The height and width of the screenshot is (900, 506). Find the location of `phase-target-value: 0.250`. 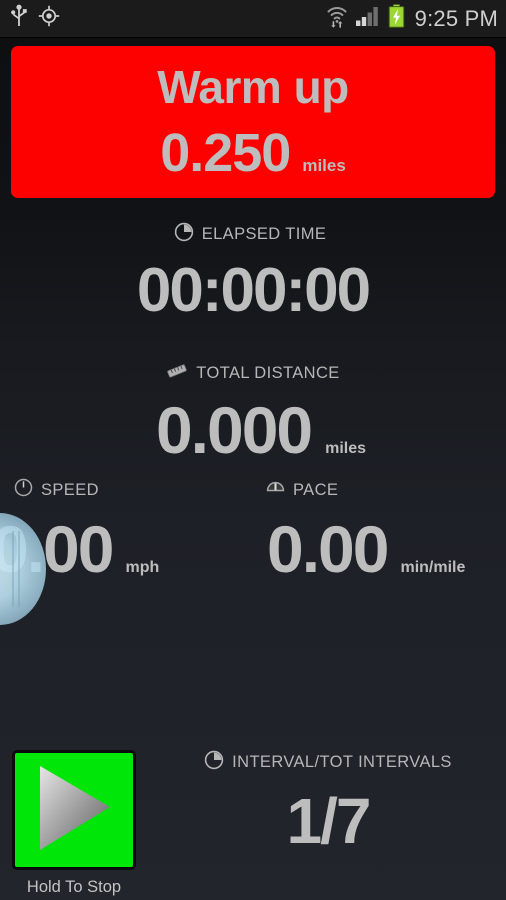

phase-target-value: 0.250 is located at coordinates (225, 153).